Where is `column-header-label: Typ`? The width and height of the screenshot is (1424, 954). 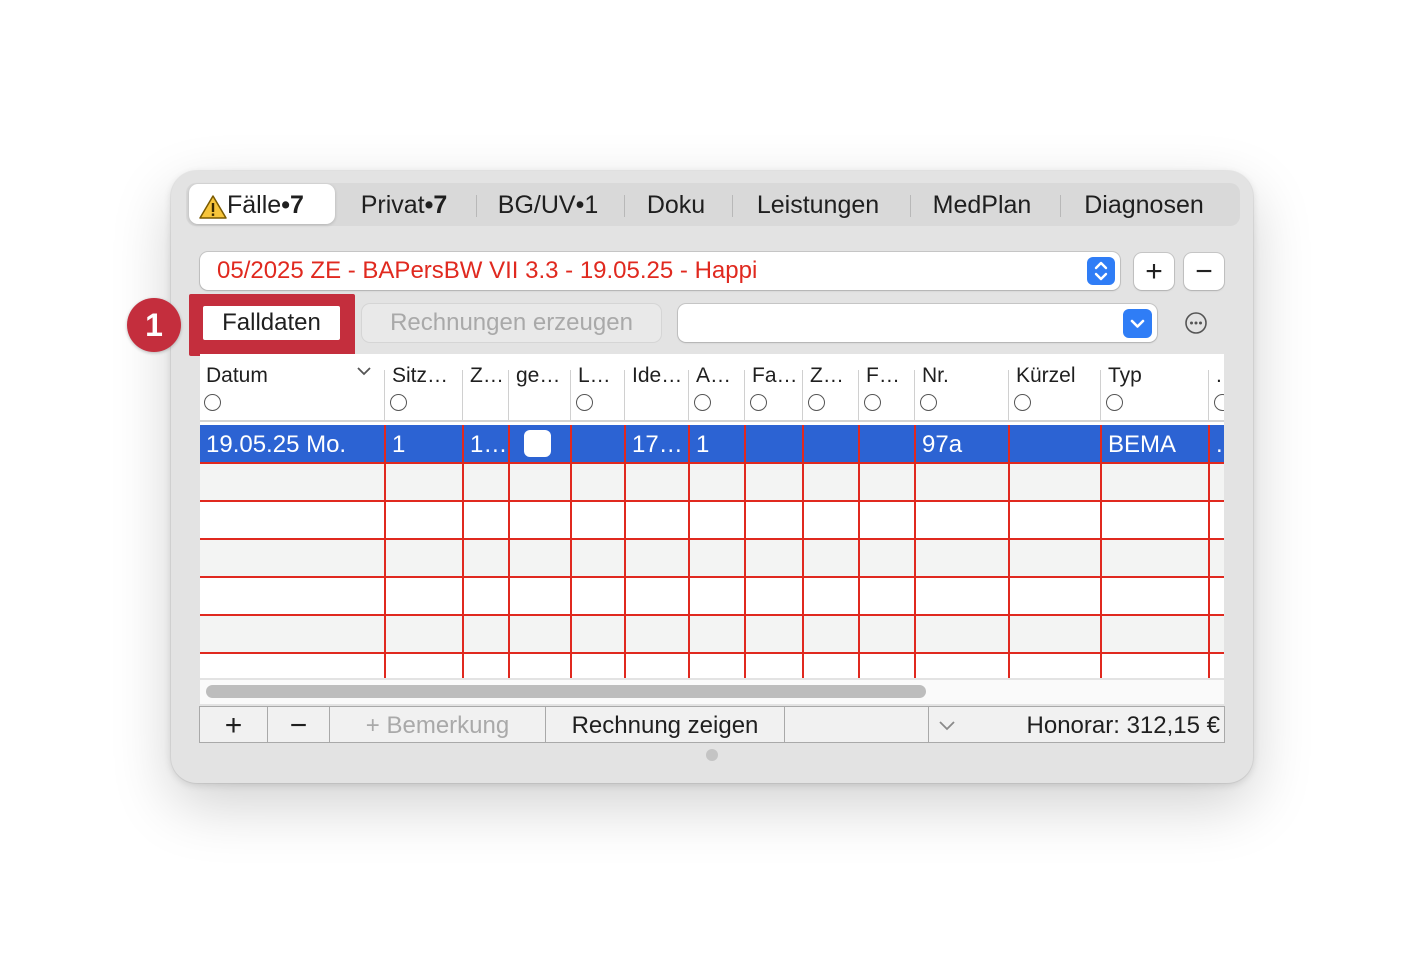 column-header-label: Typ is located at coordinates (1125, 375).